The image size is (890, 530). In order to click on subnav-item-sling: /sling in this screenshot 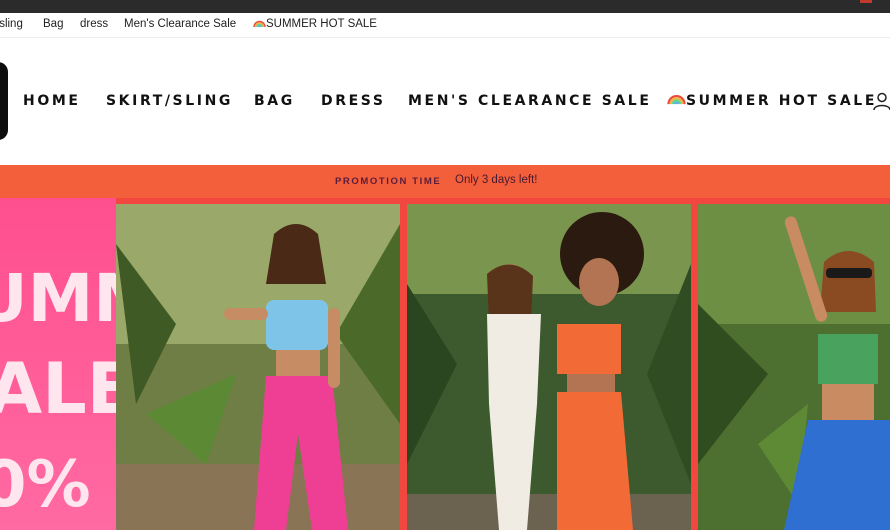, I will do `click(11, 24)`.